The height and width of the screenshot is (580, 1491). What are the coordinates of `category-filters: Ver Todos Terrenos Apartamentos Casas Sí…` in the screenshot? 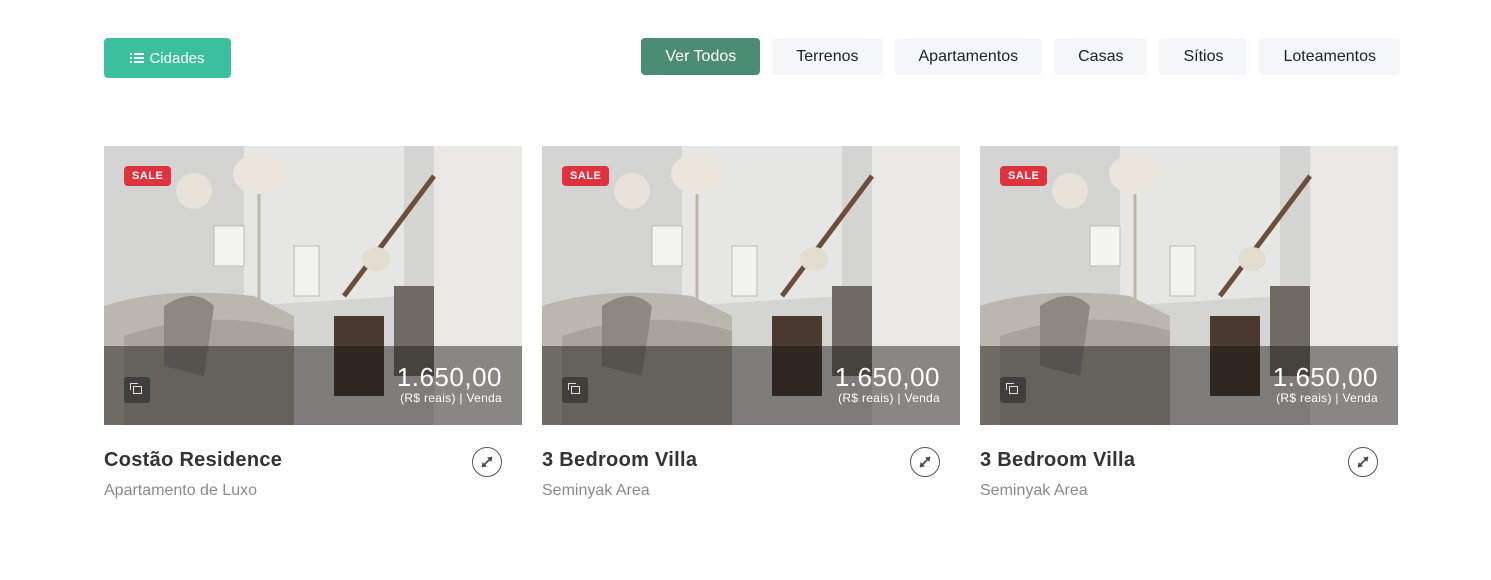 It's located at (1020, 56).